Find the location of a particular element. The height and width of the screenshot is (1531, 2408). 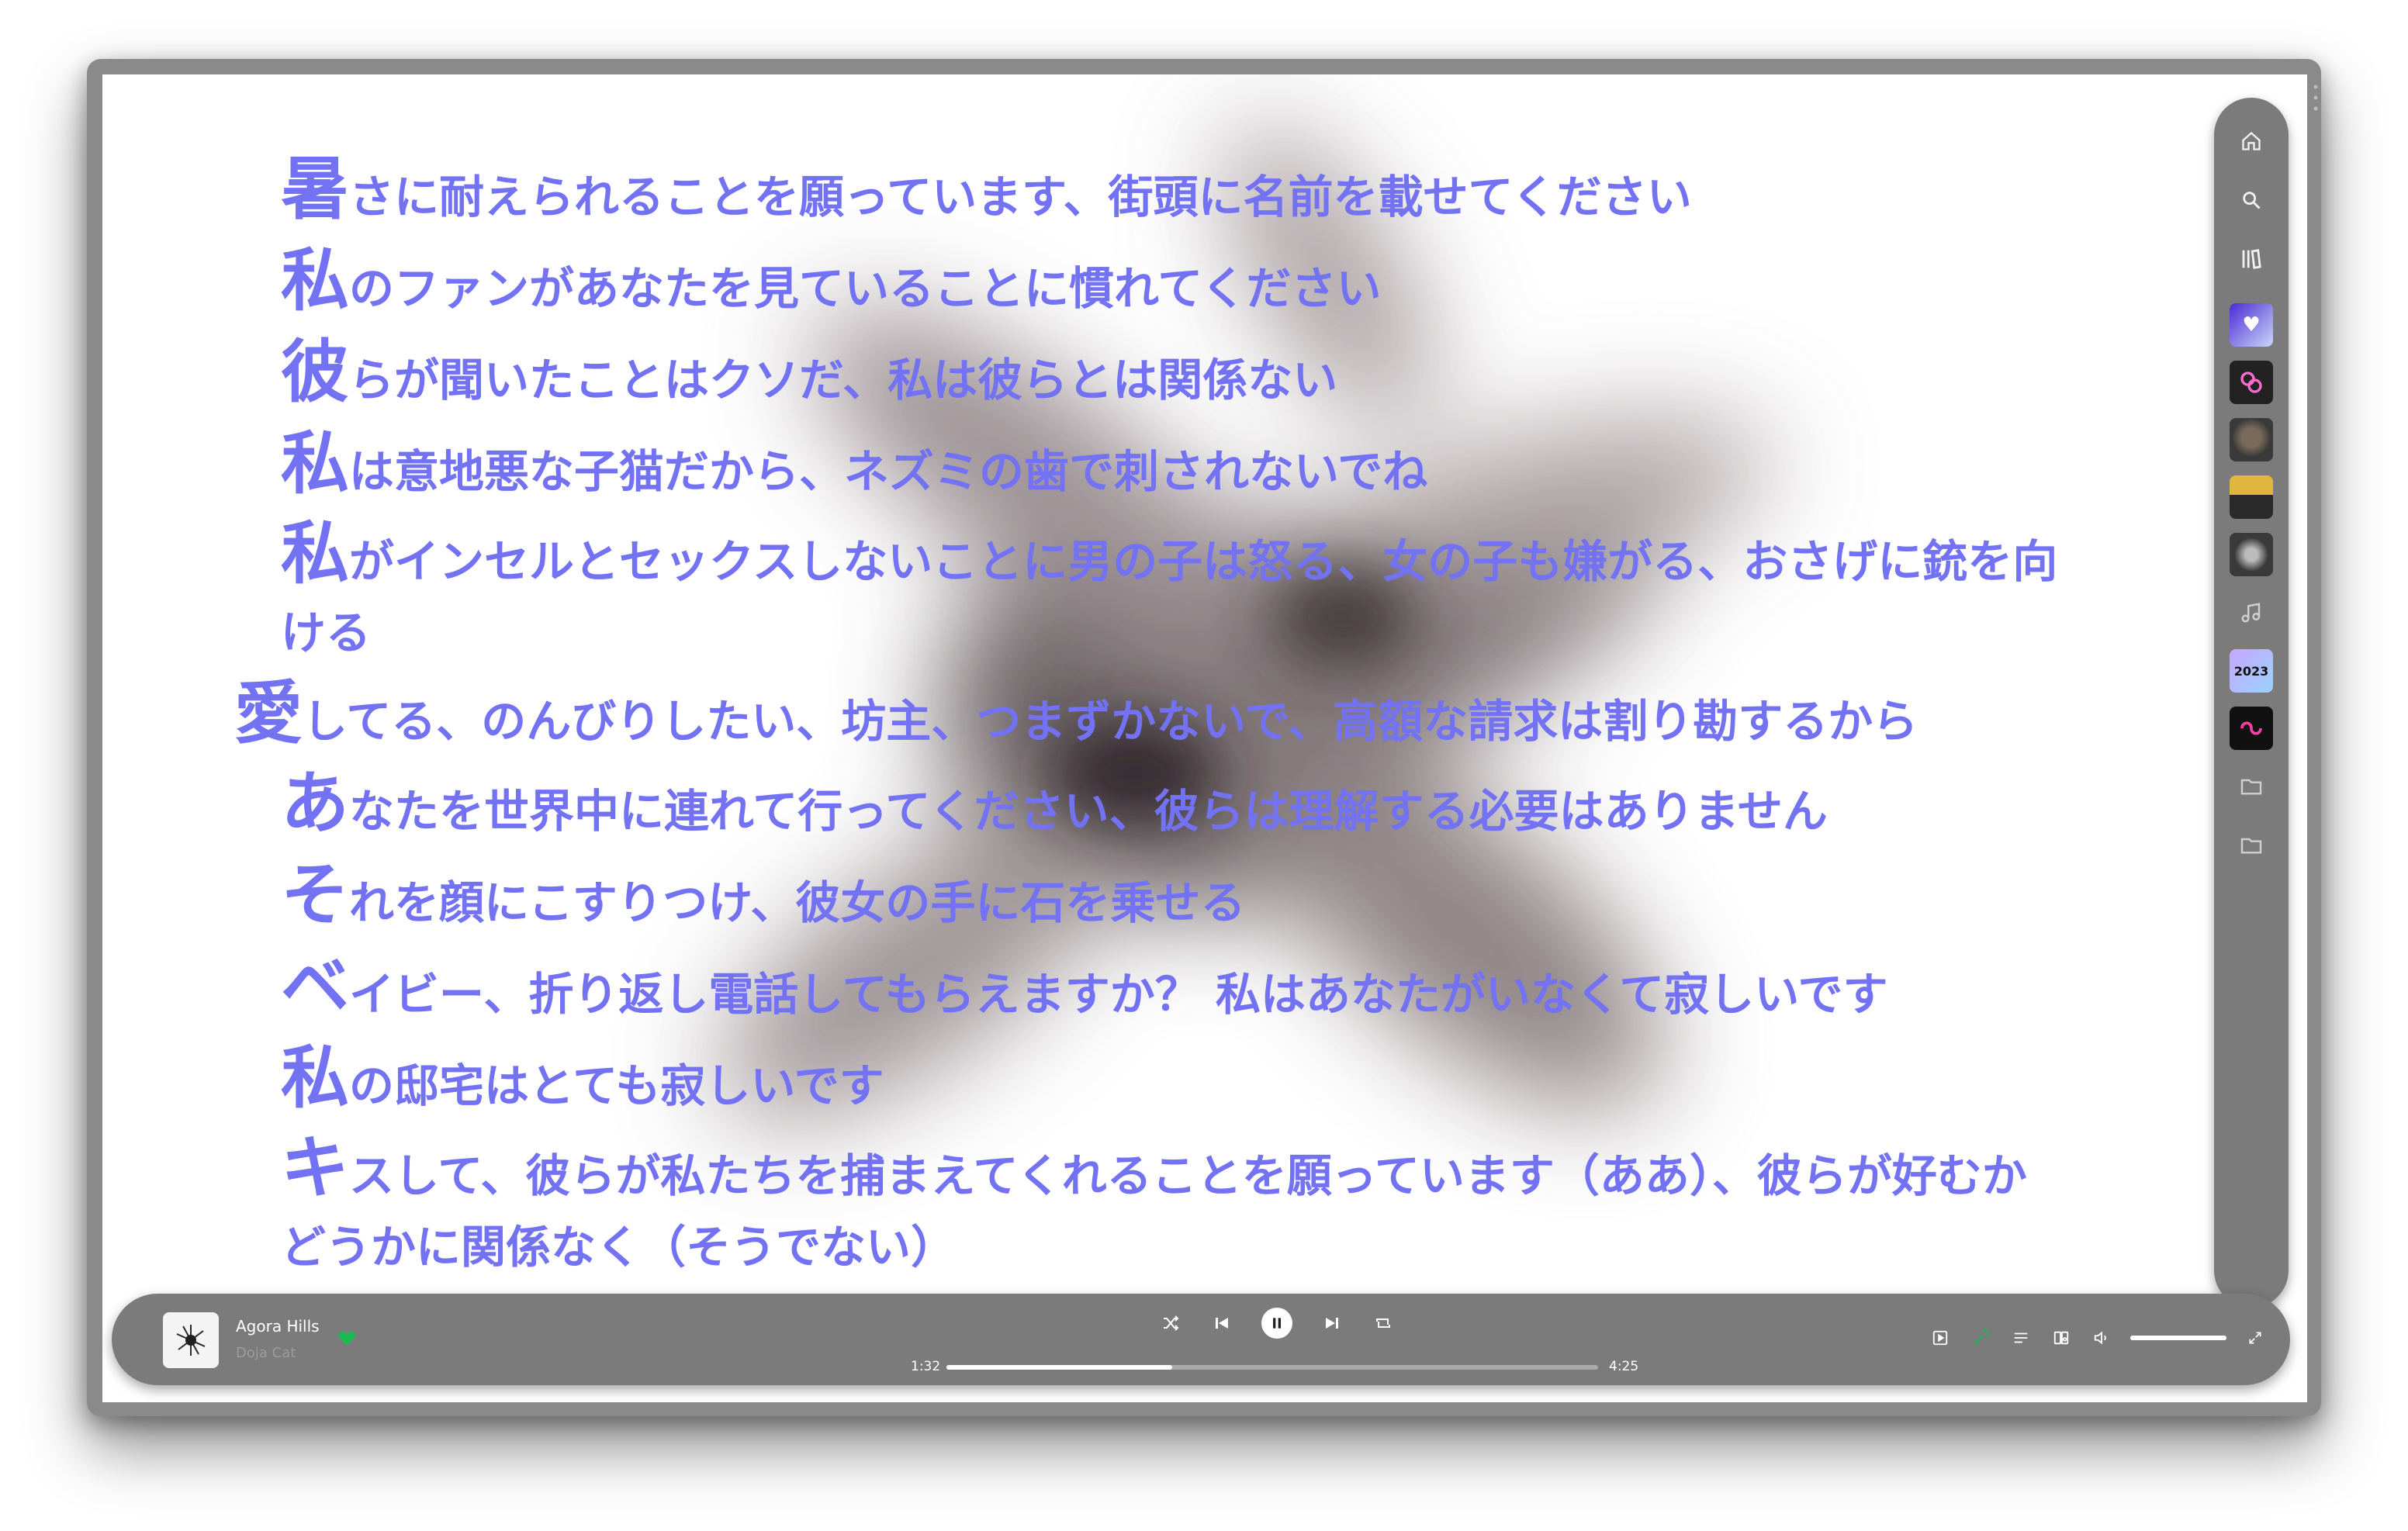

volume-slider is located at coordinates (2178, 1338).